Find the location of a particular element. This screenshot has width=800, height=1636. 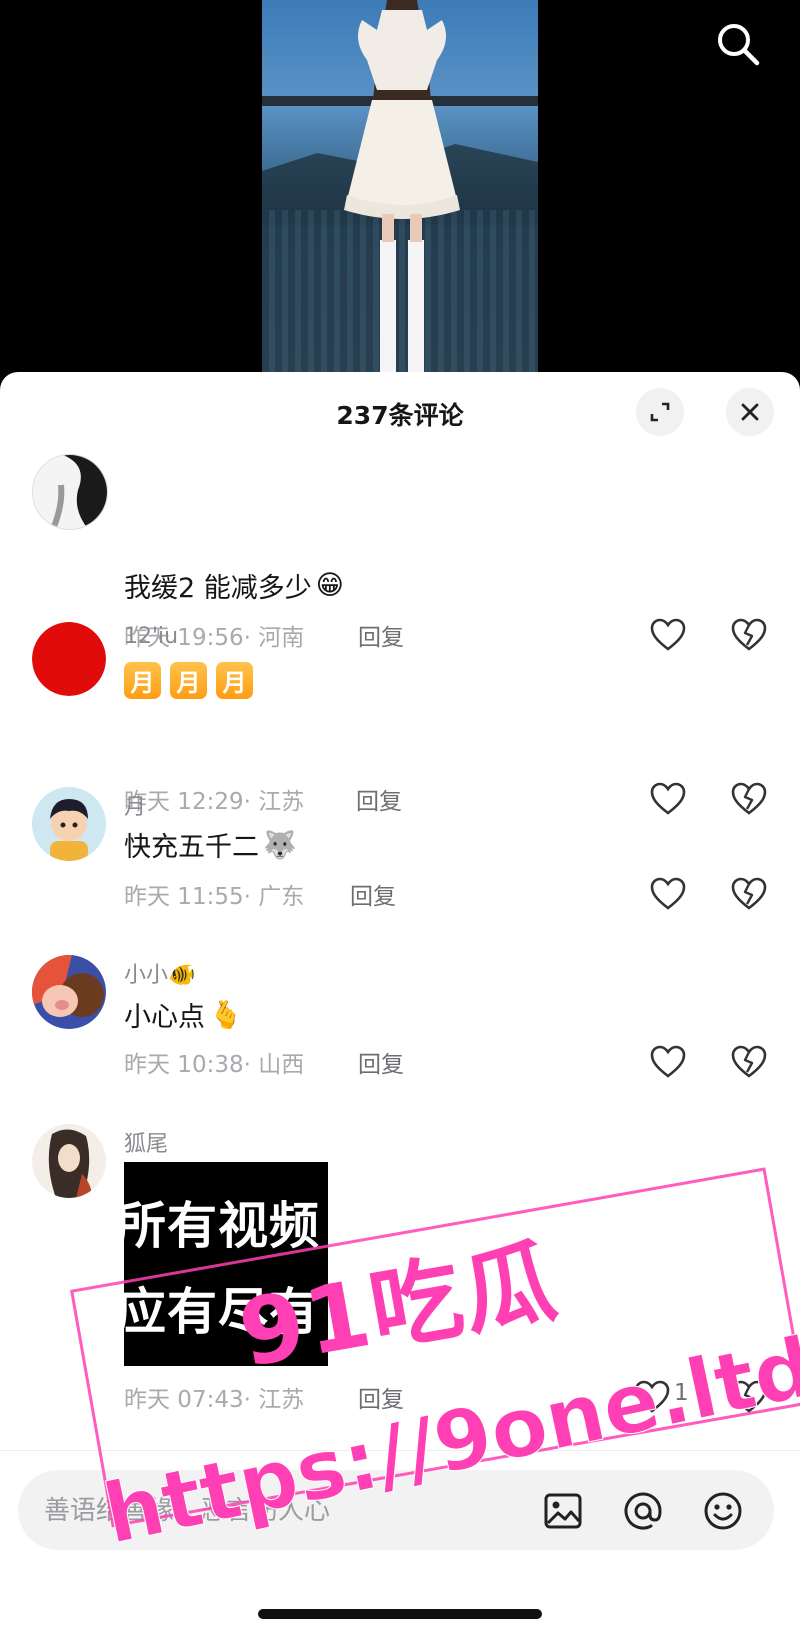

comment-time: 昨天 10:38 is located at coordinates (184, 1065).